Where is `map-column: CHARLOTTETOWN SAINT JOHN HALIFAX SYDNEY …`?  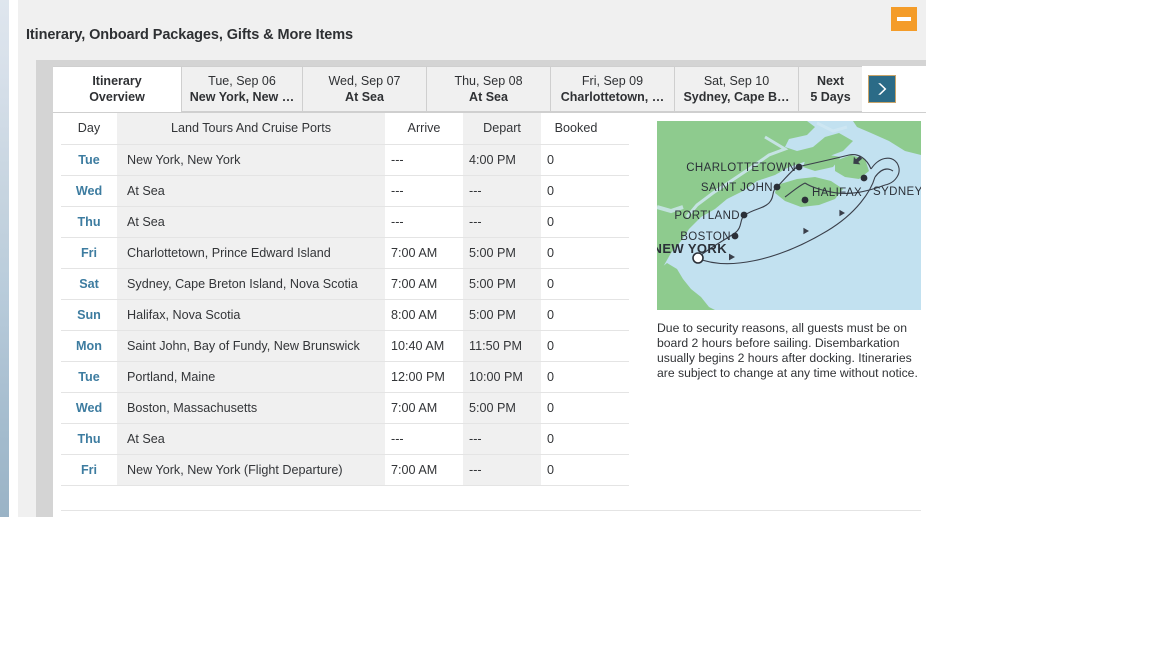 map-column: CHARLOTTETOWN SAINT JOHN HALIFAX SYDNEY … is located at coordinates (790, 247).